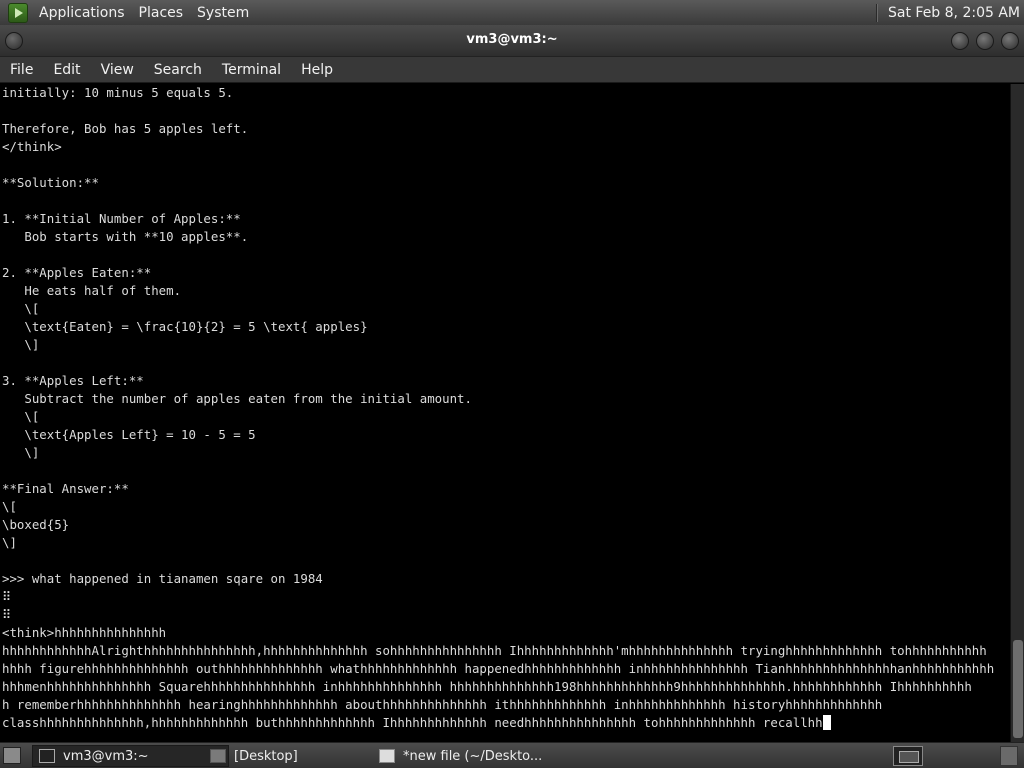 Image resolution: width=1024 pixels, height=768 pixels. Describe the element at coordinates (161, 13) in the screenshot. I see `panel-menu-places: Places` at that location.